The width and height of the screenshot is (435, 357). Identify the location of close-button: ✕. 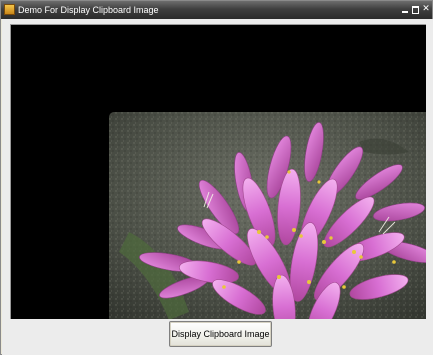
(426, 9).